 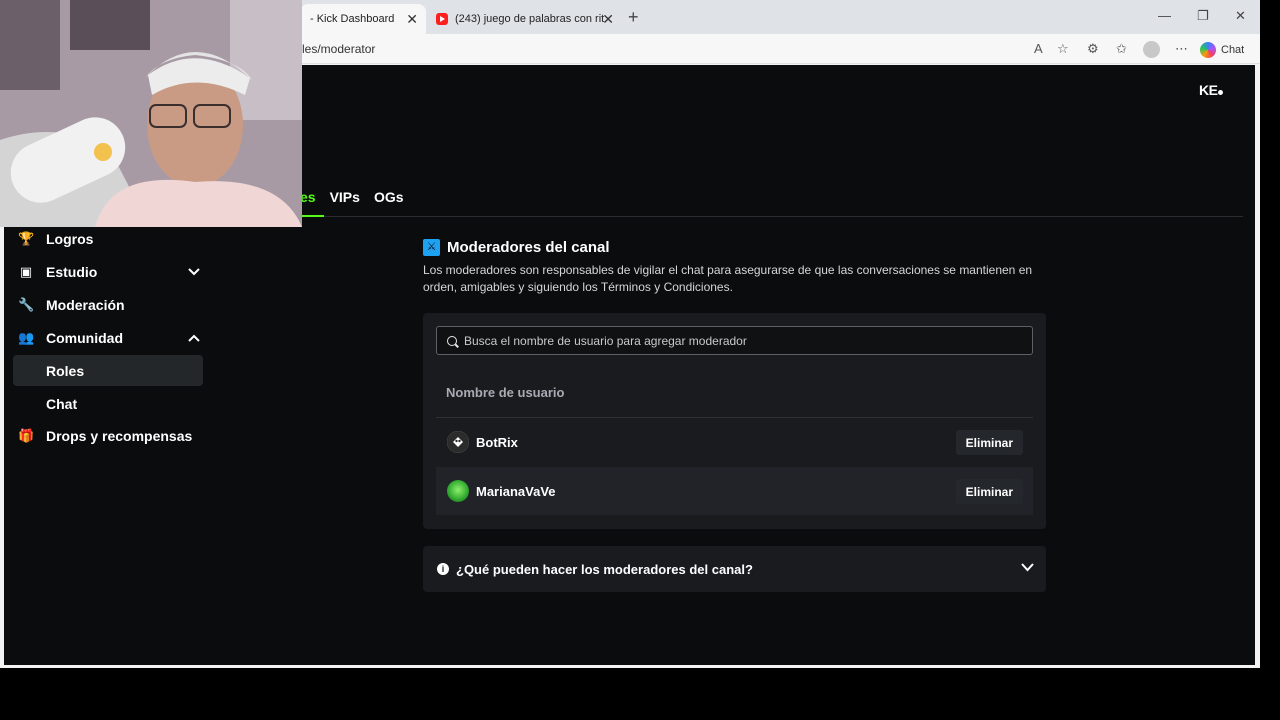 I want to click on tabs-divider, so click(x=771, y=216).